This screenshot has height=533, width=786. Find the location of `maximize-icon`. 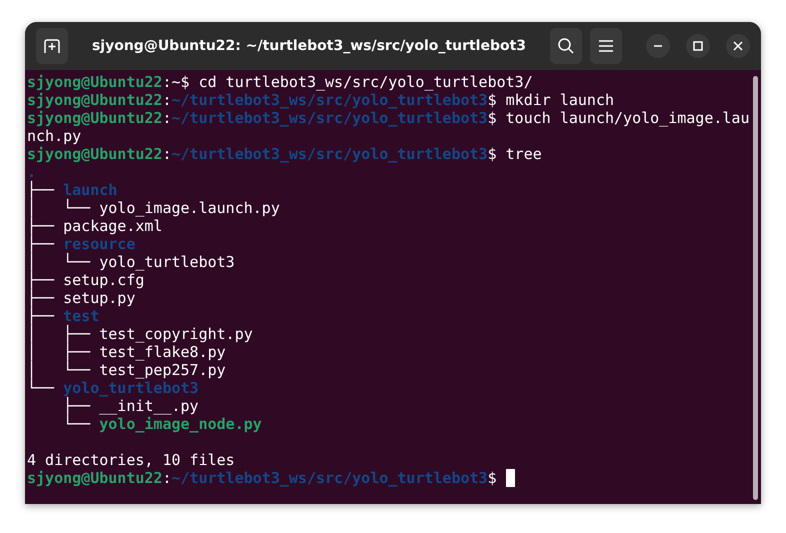

maximize-icon is located at coordinates (698, 46).